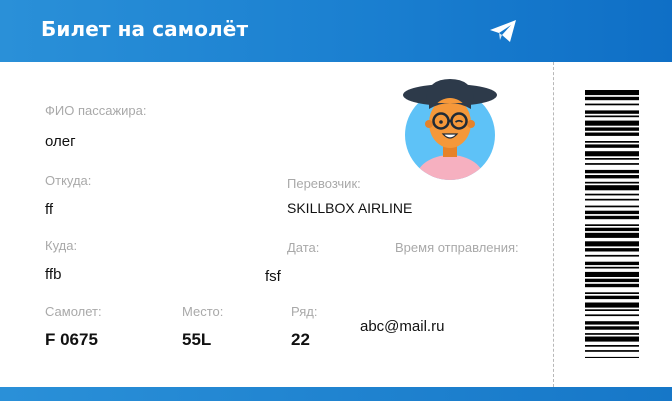  I want to click on departure-time-label: Время отправления:, so click(457, 247).